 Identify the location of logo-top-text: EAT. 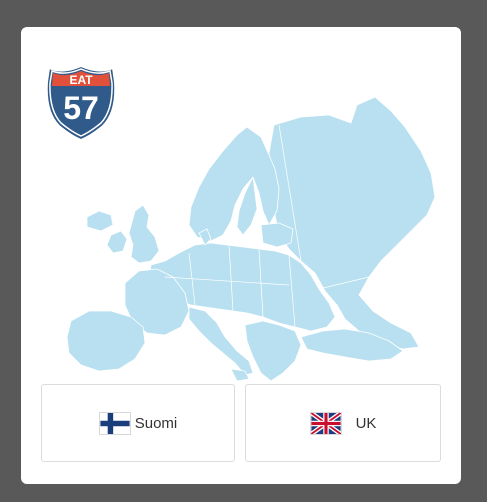
(81, 80).